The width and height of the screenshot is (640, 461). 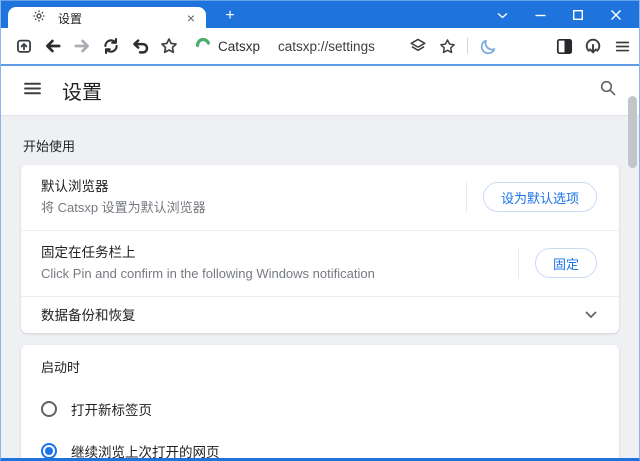 What do you see at coordinates (565, 263) in the screenshot?
I see `pin-button: 固定` at bounding box center [565, 263].